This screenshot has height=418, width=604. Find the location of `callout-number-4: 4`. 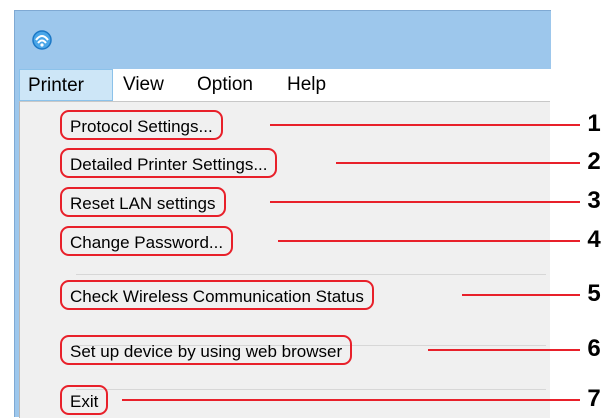

callout-number-4: 4 is located at coordinates (594, 239).